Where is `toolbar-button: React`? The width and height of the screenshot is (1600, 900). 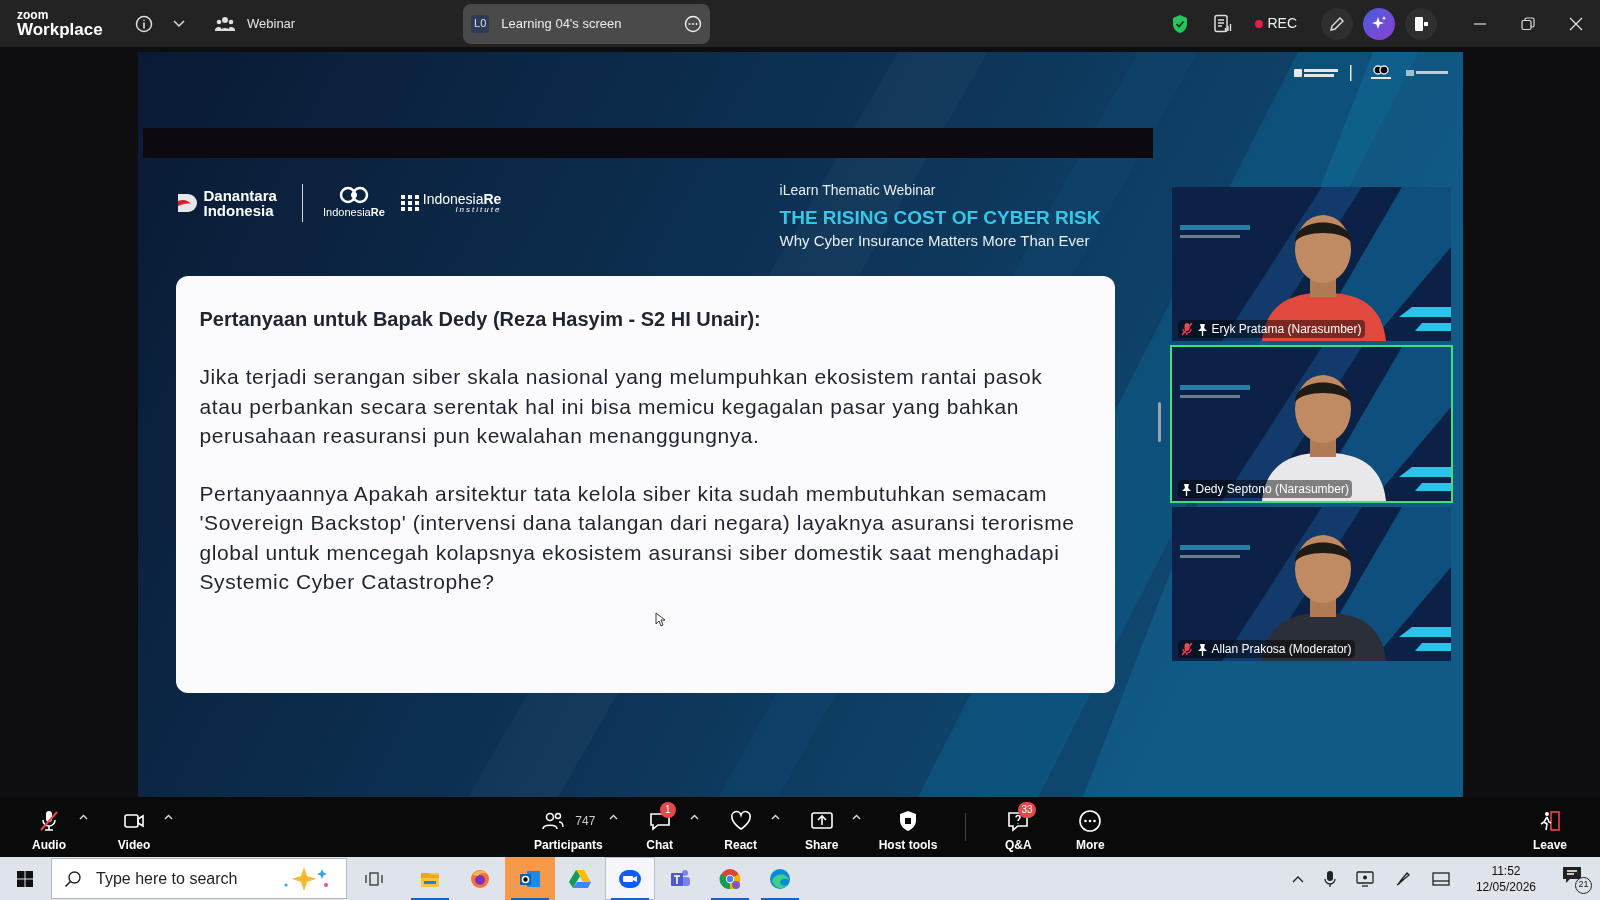 toolbar-button: React is located at coordinates (740, 827).